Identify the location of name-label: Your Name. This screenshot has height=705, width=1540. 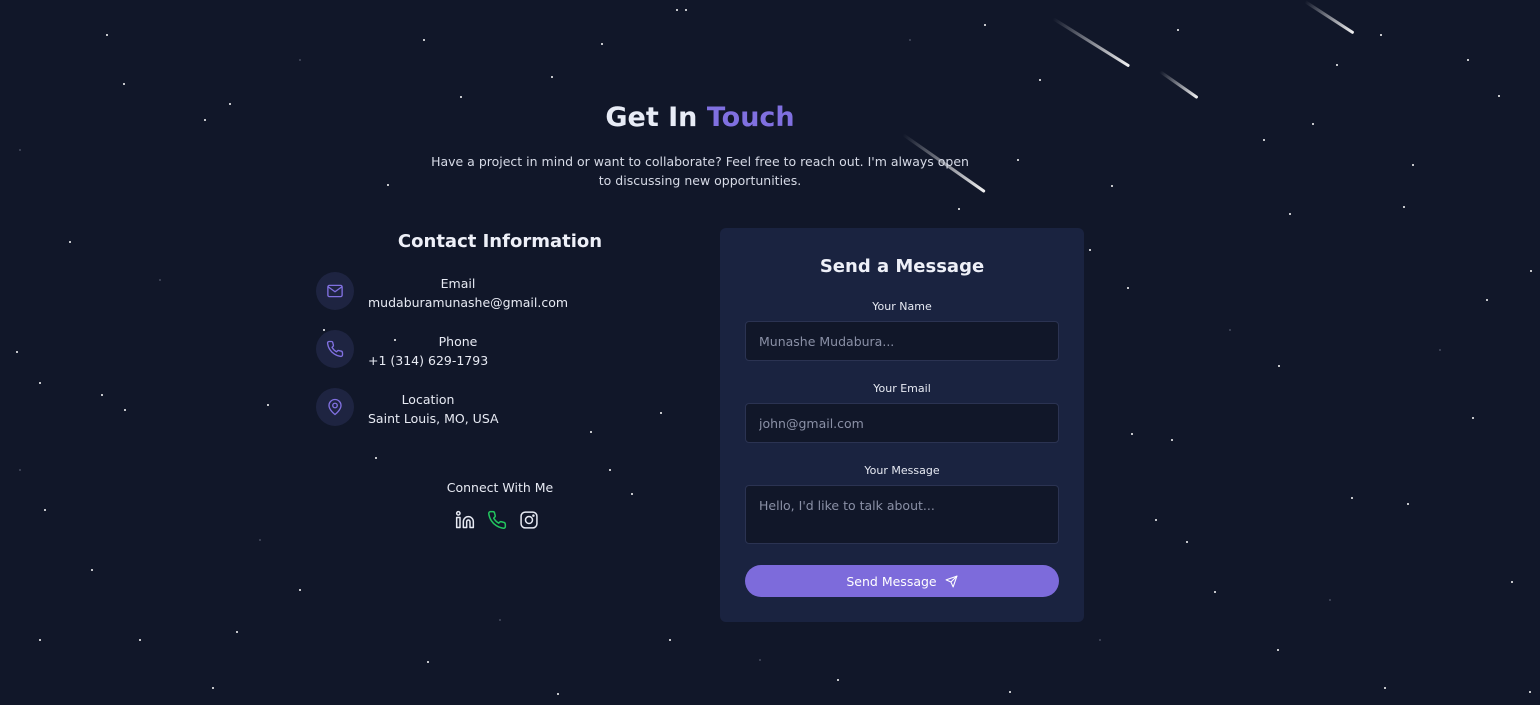
(902, 306).